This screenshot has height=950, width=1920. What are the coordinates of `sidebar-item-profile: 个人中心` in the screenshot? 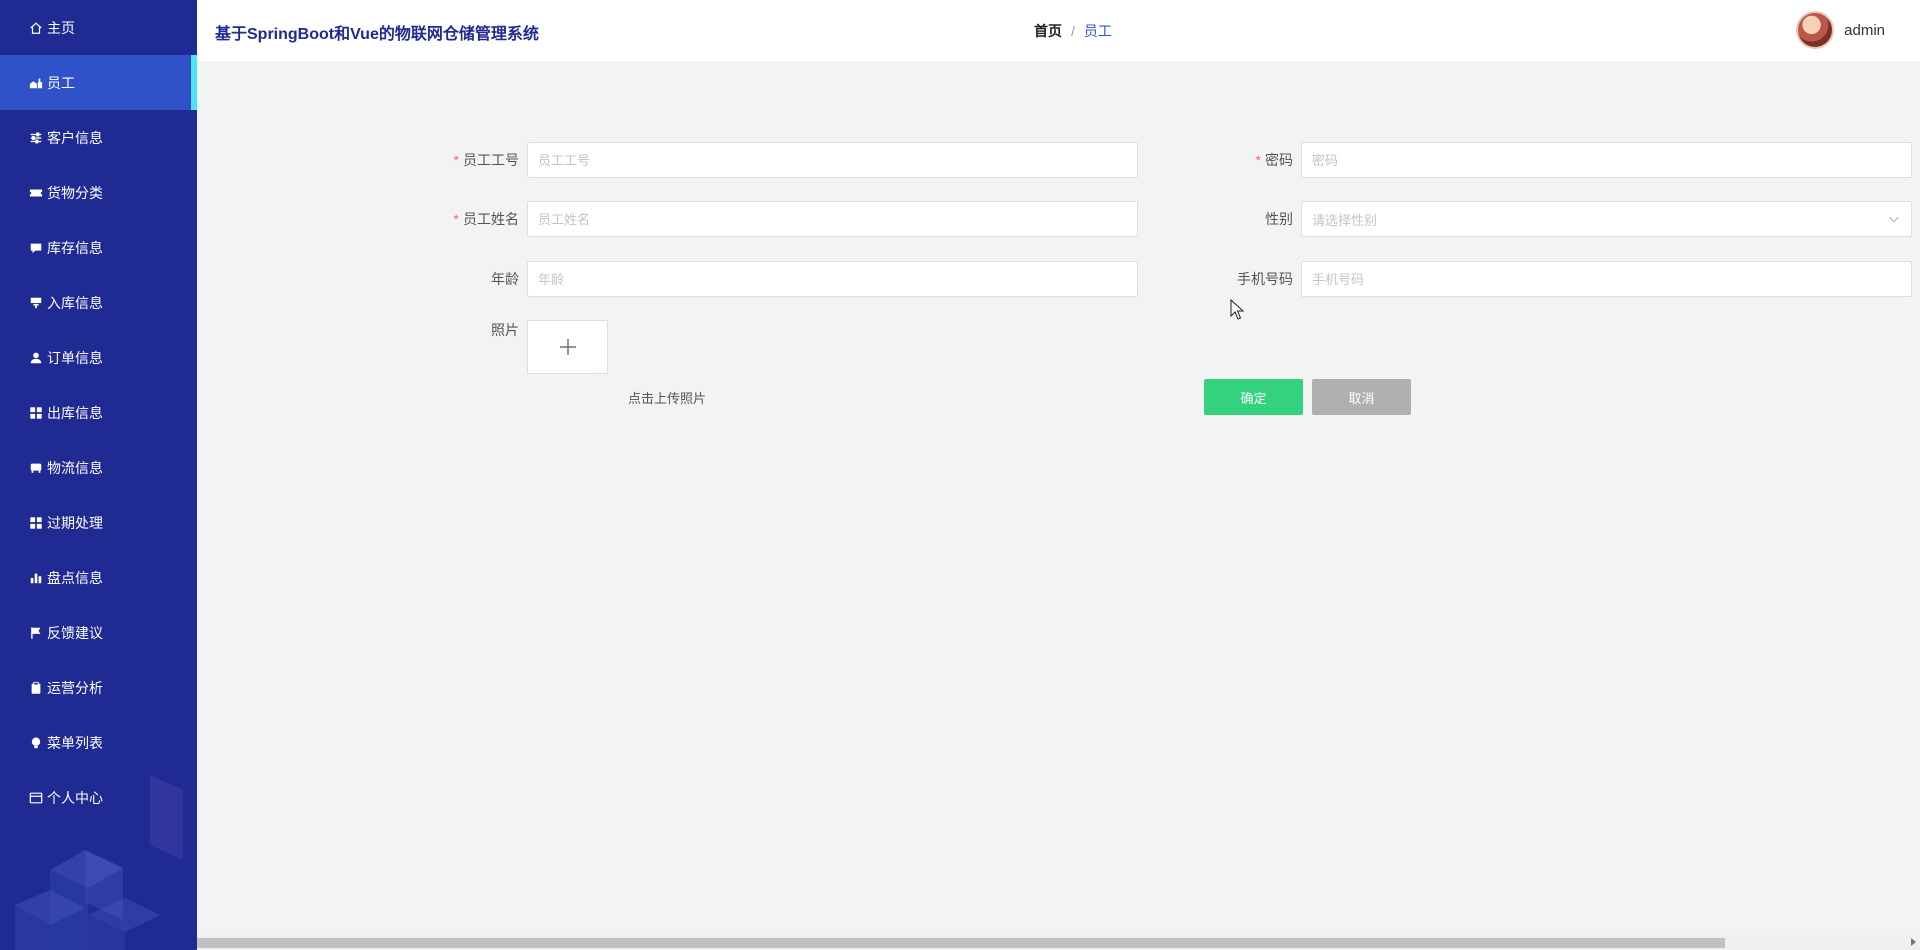 It's located at (98, 797).